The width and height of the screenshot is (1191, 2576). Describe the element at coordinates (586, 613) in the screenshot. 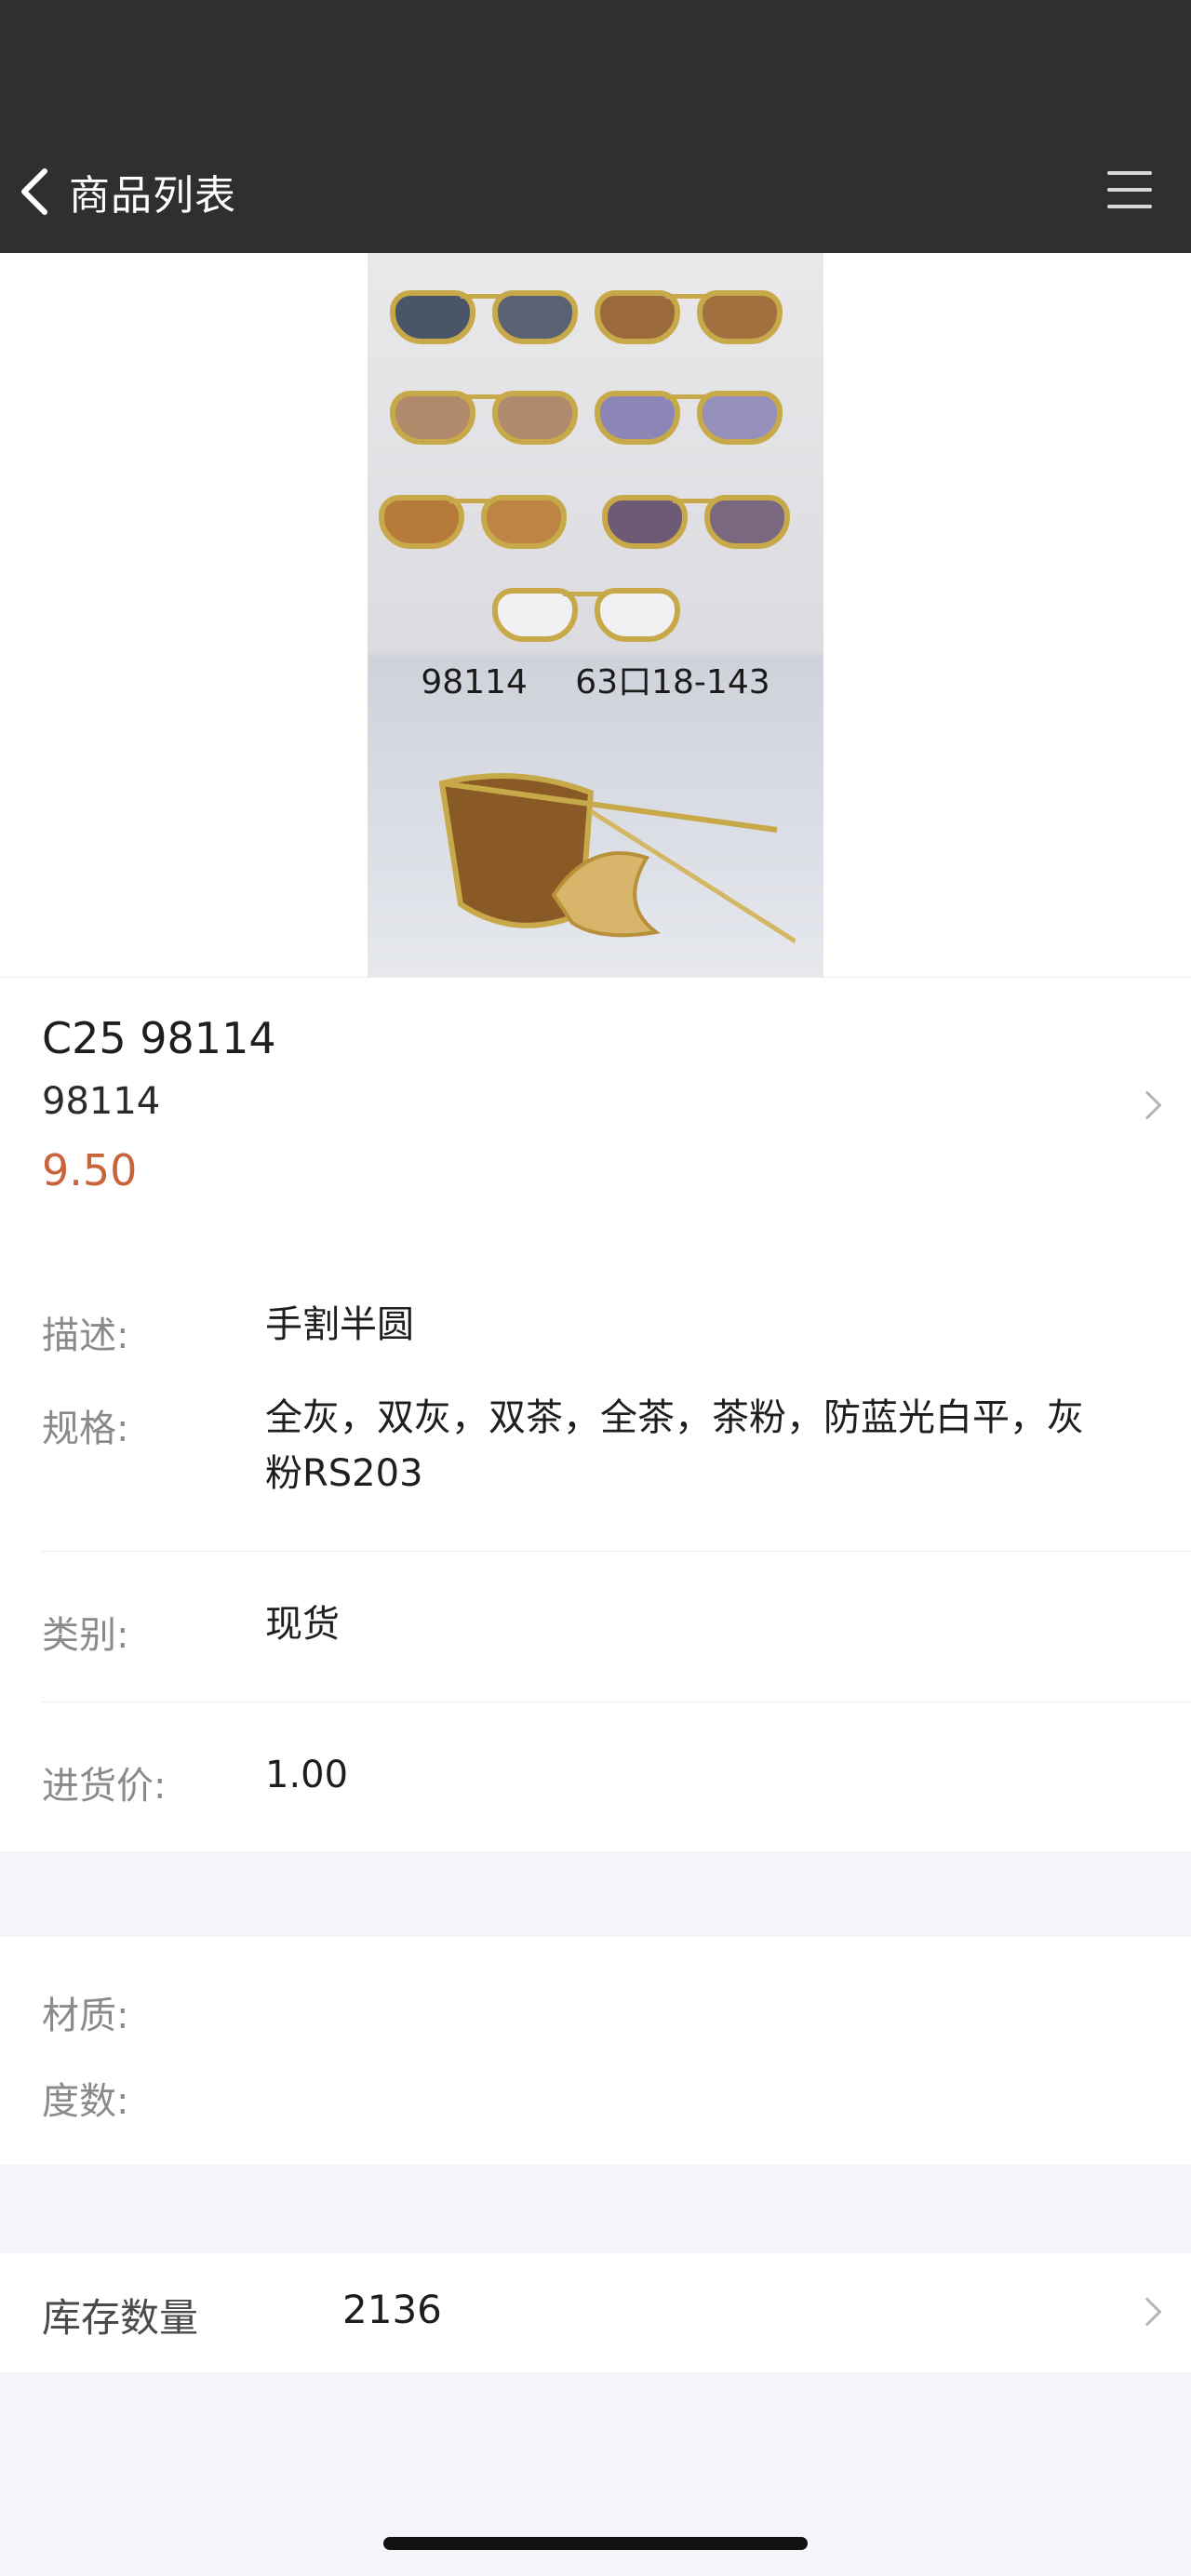

I see `clear-glasses-image` at that location.